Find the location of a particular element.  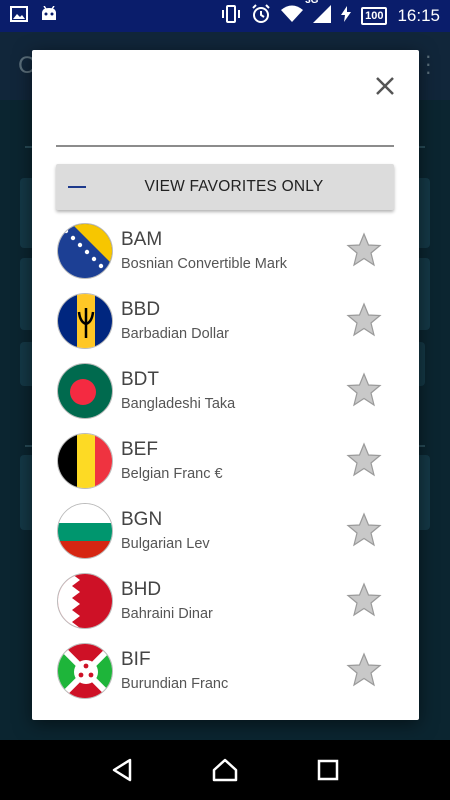

currency-name: Barbadian Dollar is located at coordinates (175, 334).